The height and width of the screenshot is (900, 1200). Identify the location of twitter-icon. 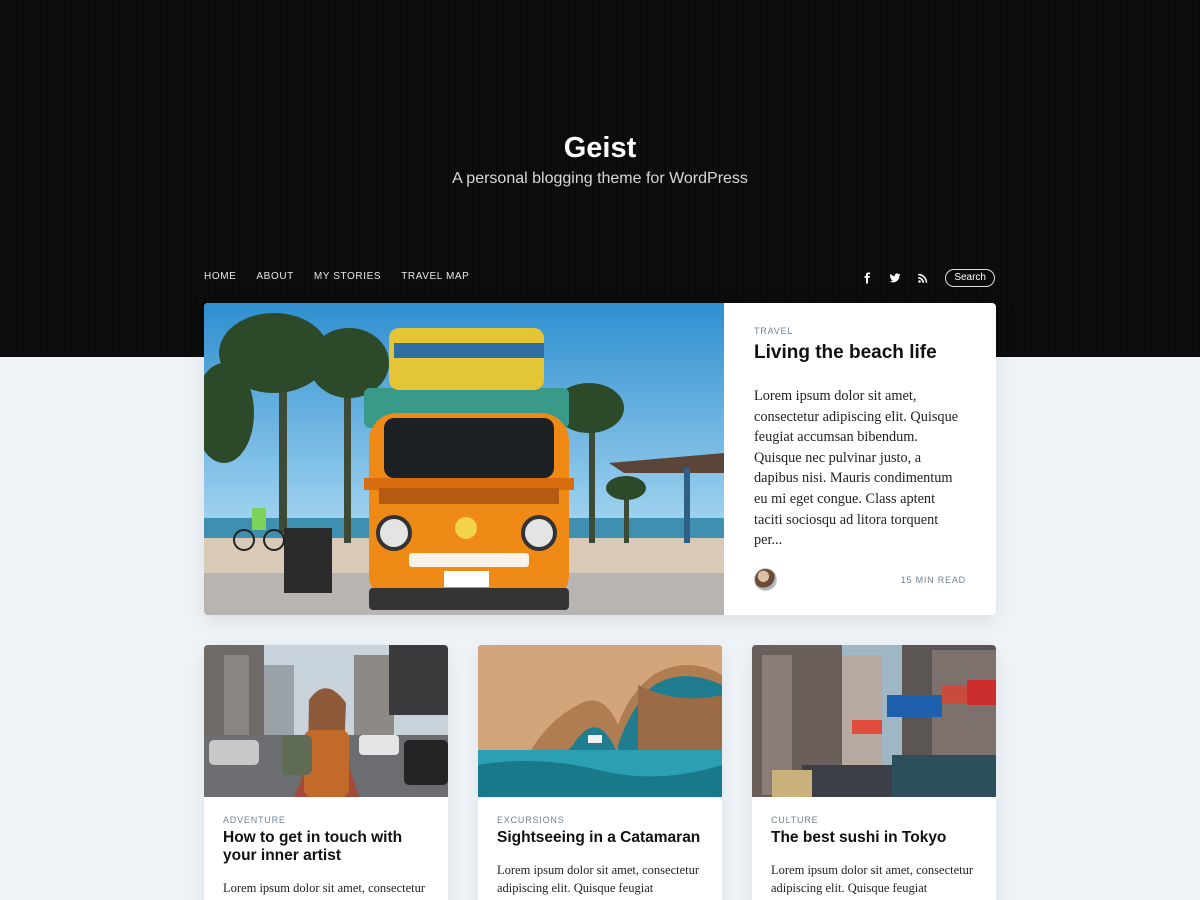
(895, 278).